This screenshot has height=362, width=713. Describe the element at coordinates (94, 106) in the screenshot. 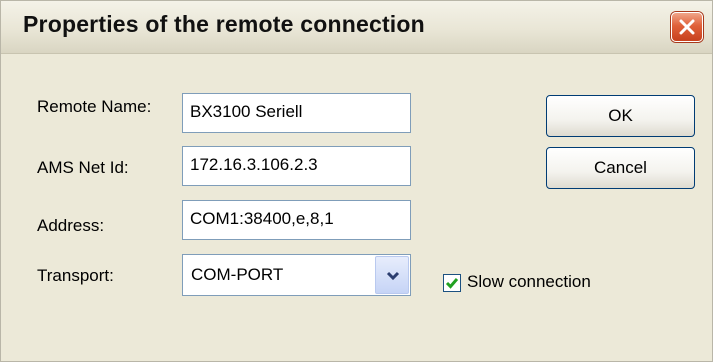

I see `remote-name-label: Remote Name:` at that location.